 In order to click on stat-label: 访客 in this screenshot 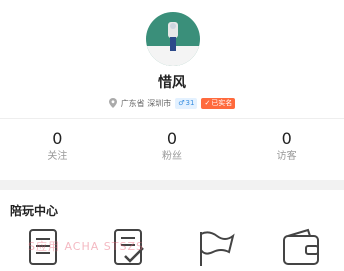, I will do `click(286, 157)`.